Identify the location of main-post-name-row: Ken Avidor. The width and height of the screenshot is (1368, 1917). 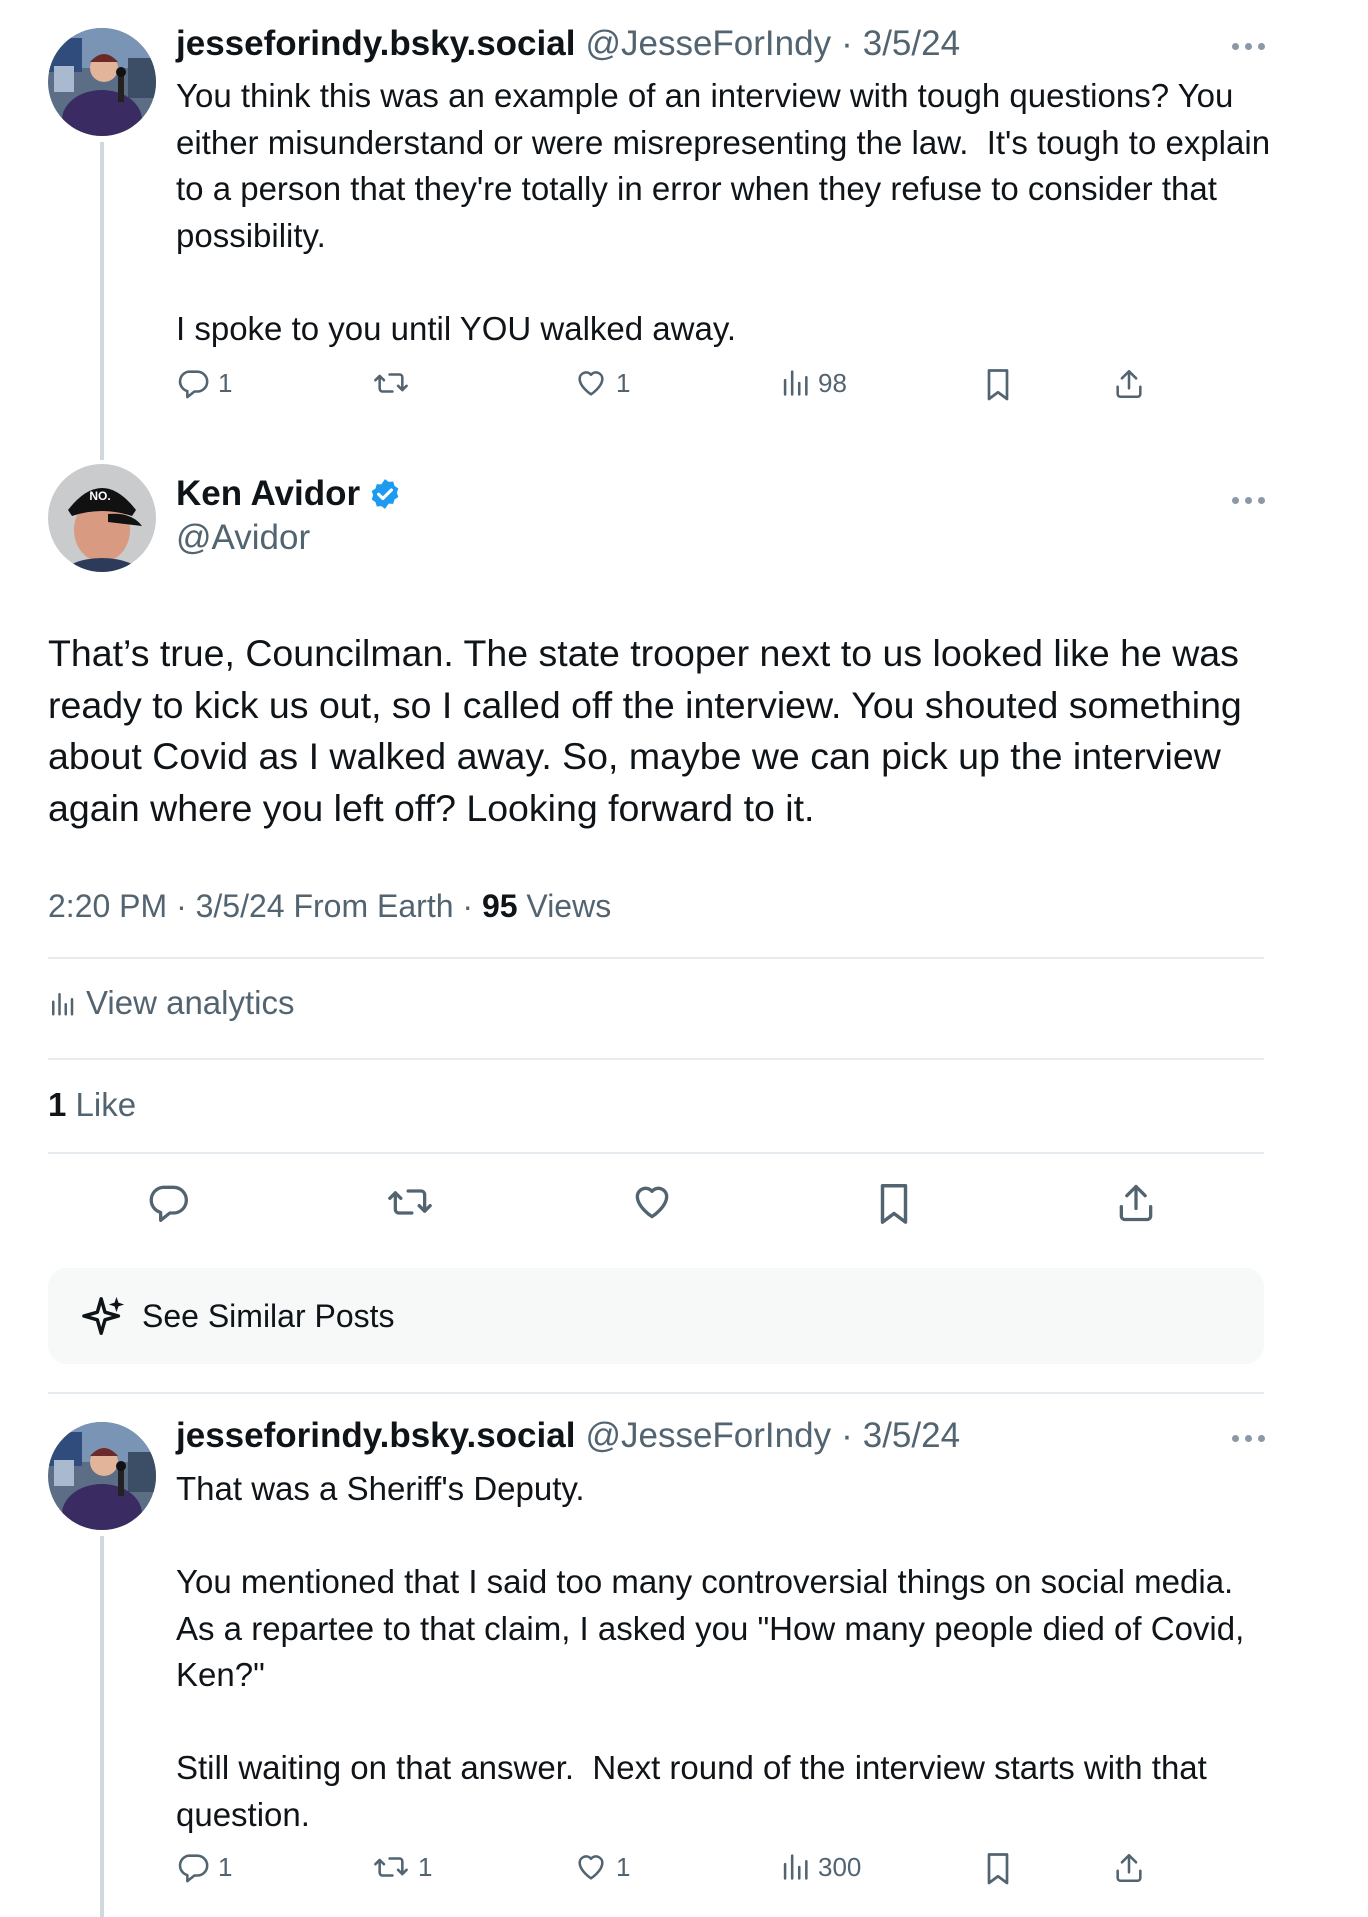
(289, 494).